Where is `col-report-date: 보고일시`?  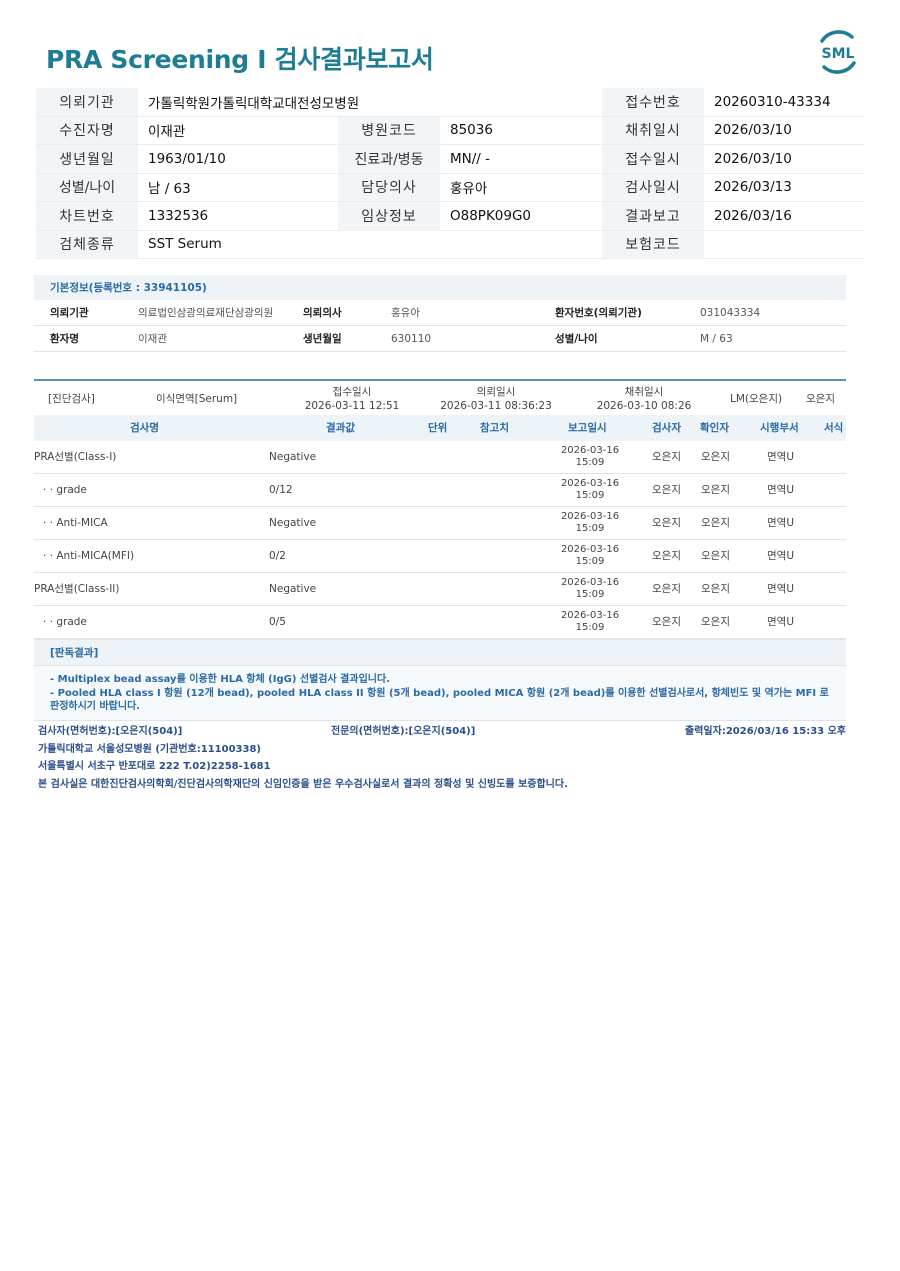 col-report-date: 보고일시 is located at coordinates (587, 428).